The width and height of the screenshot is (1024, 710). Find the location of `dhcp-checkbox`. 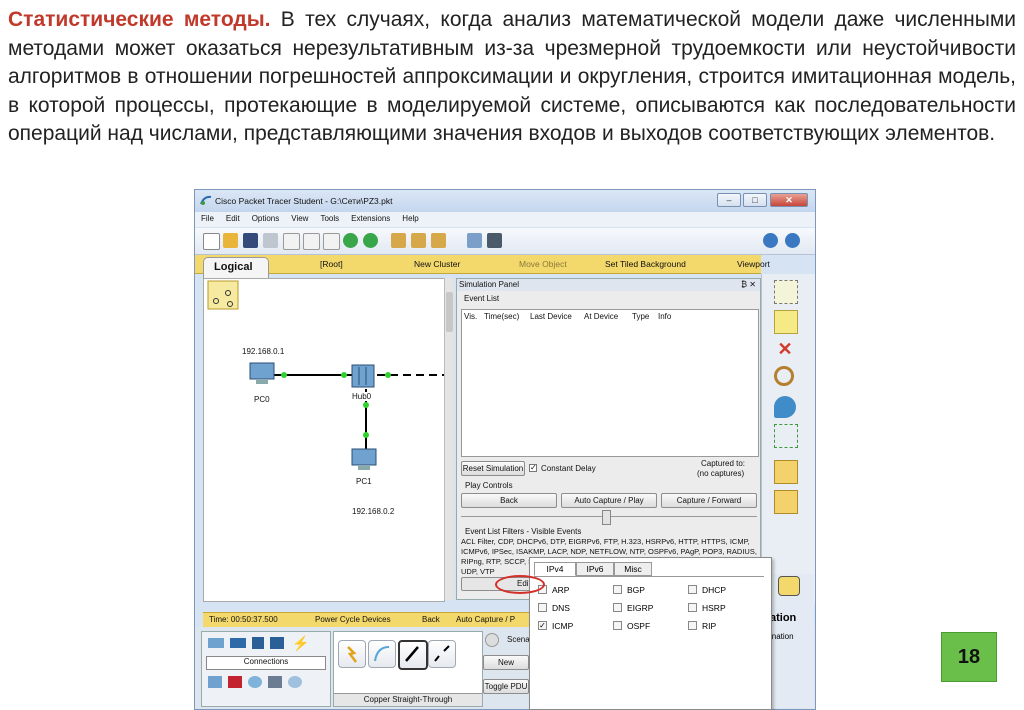

dhcp-checkbox is located at coordinates (692, 589).